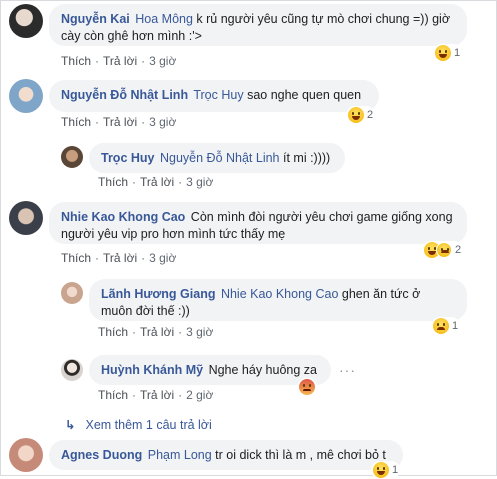  I want to click on comment-text: ít mi :)))), so click(307, 158).